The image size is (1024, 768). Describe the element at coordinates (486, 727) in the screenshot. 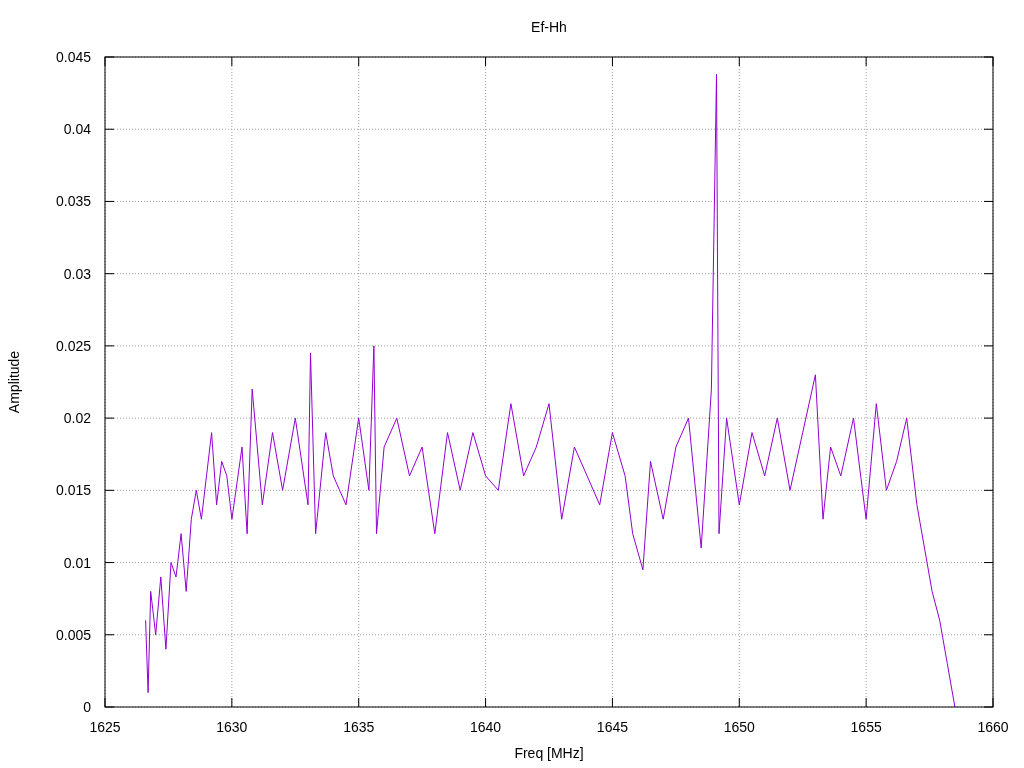

I see `axis-tick-label: 1640` at that location.